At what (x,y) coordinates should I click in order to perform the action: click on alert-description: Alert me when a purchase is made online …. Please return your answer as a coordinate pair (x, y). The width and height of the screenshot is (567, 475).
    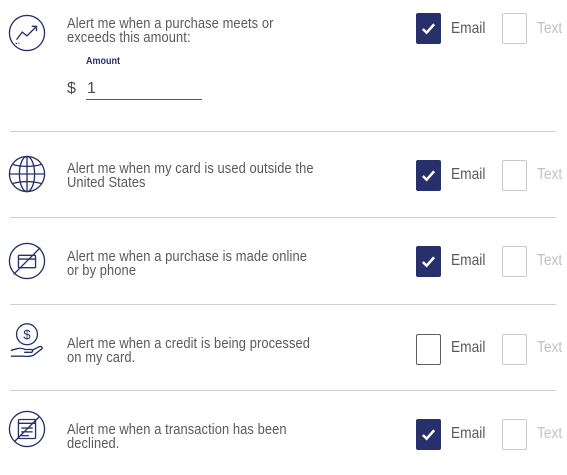
    Looking at the image, I should click on (187, 263).